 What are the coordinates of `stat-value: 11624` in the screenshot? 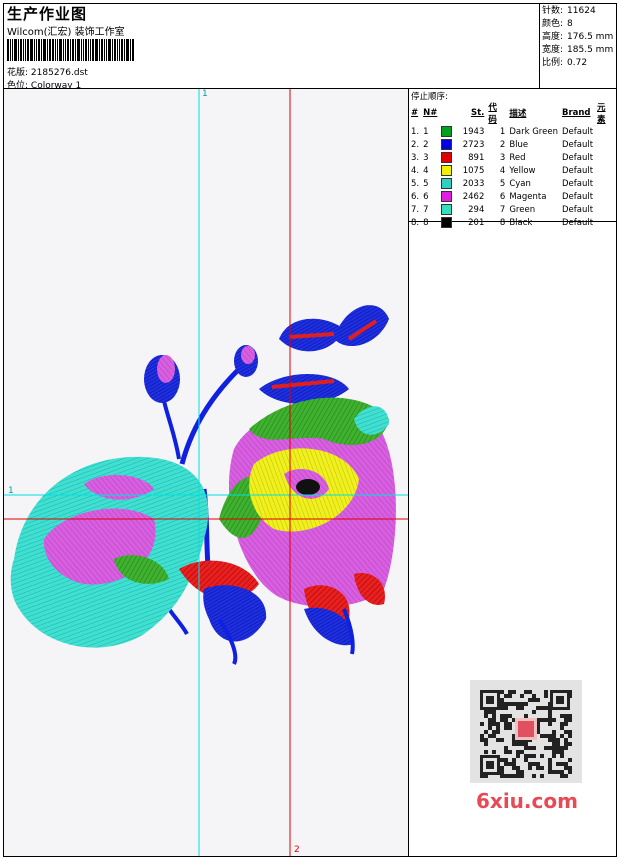 It's located at (581, 11).